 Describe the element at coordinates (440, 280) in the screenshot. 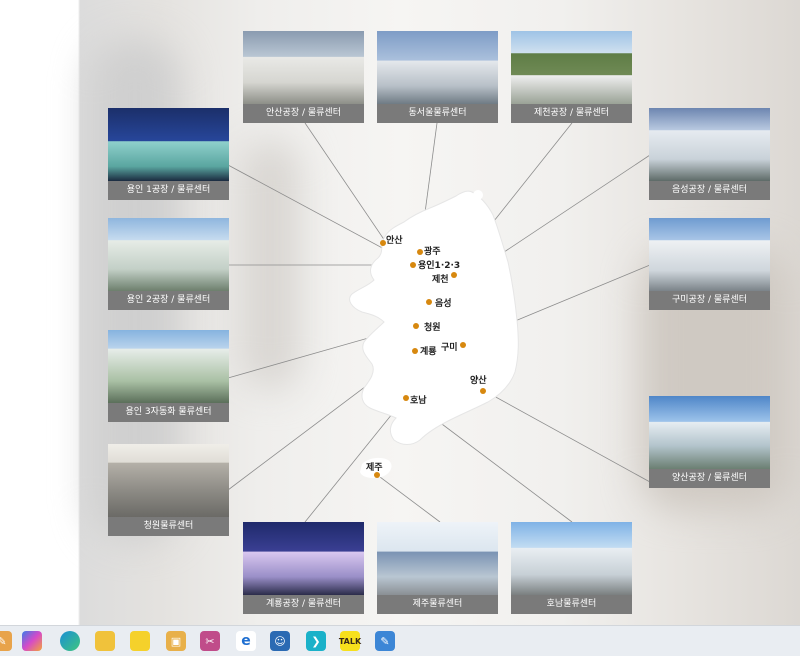

I see `city-label-jecheon: 제천` at that location.